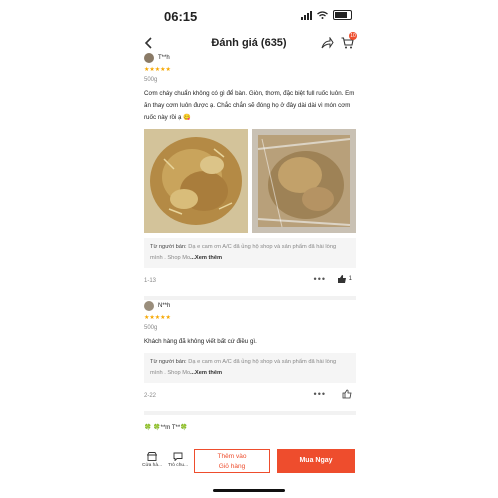 The height and width of the screenshot is (498, 498). Describe the element at coordinates (250, 282) in the screenshot. I see `review-meta: 1-13 ••• 1` at that location.